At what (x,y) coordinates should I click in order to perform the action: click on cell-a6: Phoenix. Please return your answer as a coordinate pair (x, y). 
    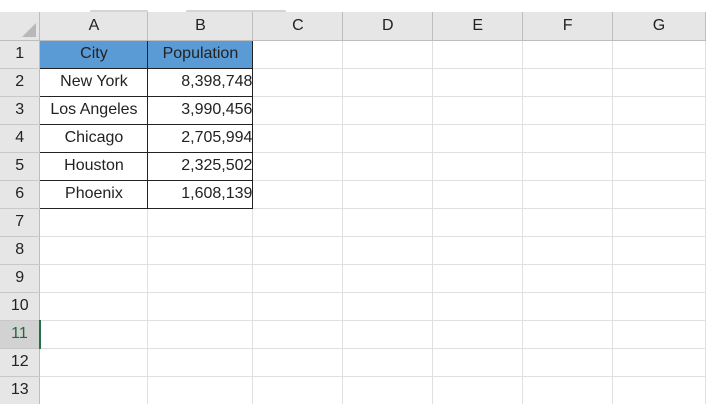
    Looking at the image, I should click on (94, 194).